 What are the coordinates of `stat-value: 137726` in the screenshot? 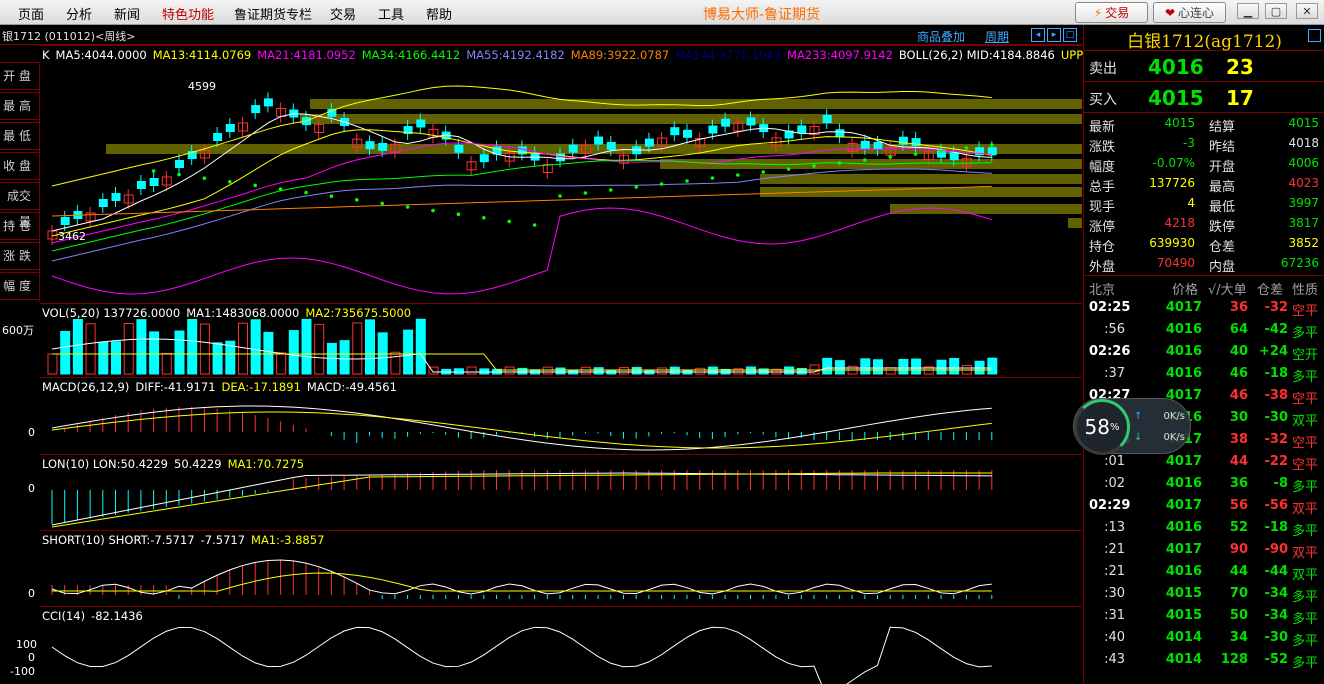 It's located at (1172, 183).